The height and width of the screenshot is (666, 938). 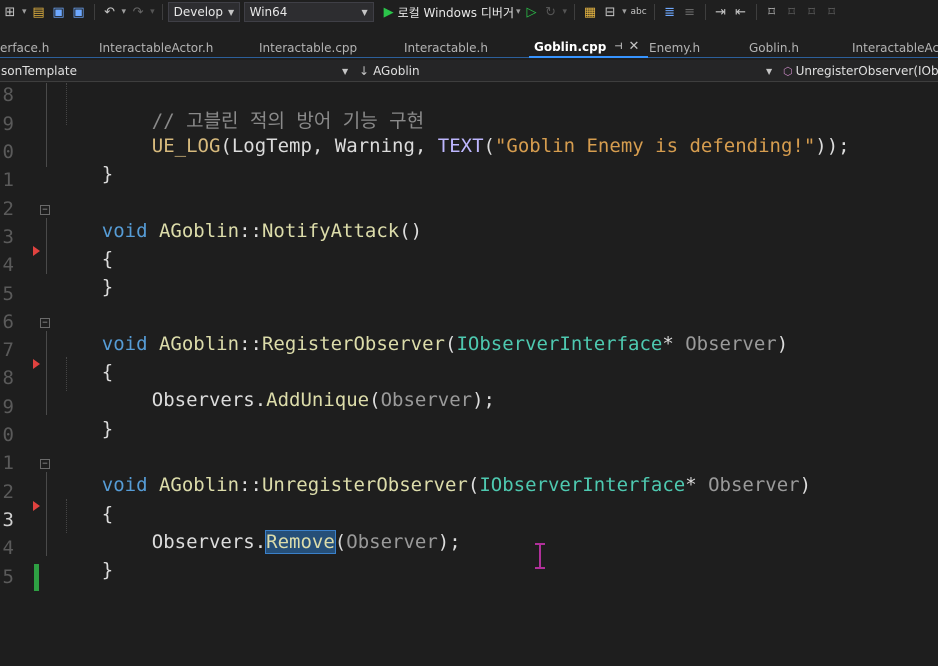 I want to click on format-document-icon: ≣, so click(x=670, y=12).